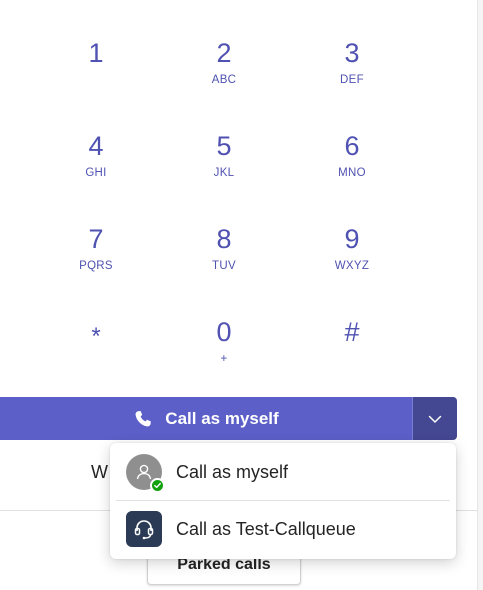 This screenshot has height=590, width=483. I want to click on dial-key-digit: 4, so click(96, 146).